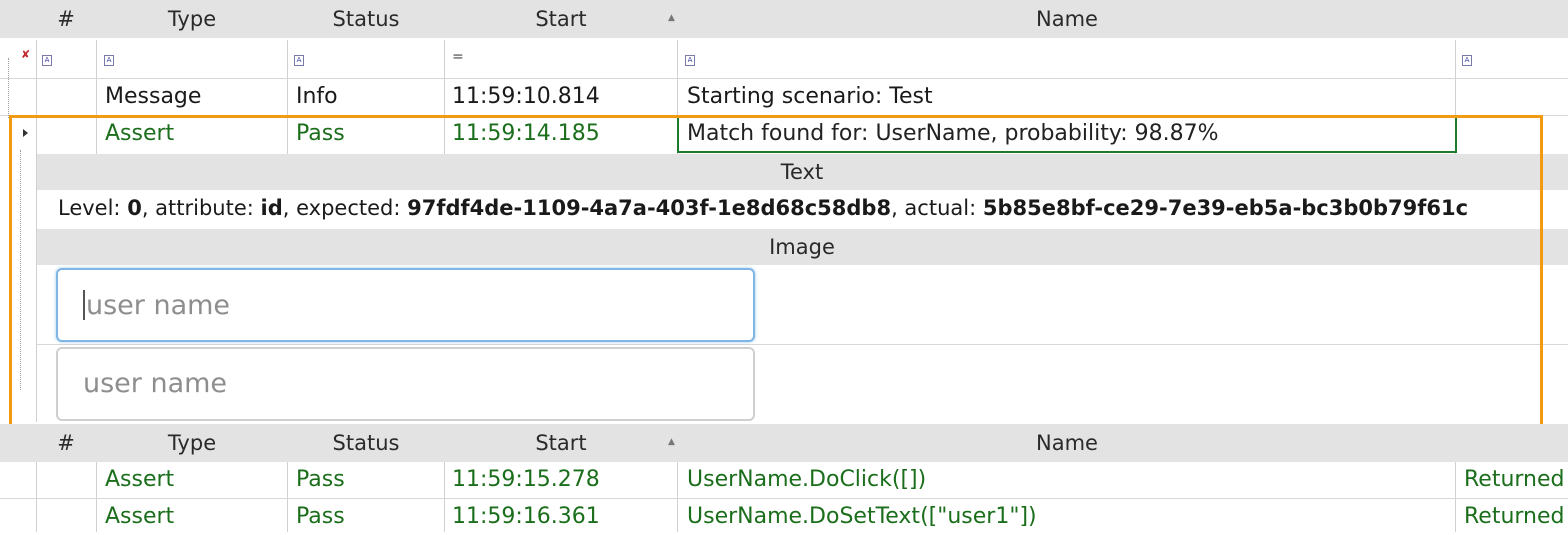 Image resolution: width=1568 pixels, height=535 pixels. What do you see at coordinates (862, 516) in the screenshot?
I see `row-name: UserName.DoSetText(["user1"])` at bounding box center [862, 516].